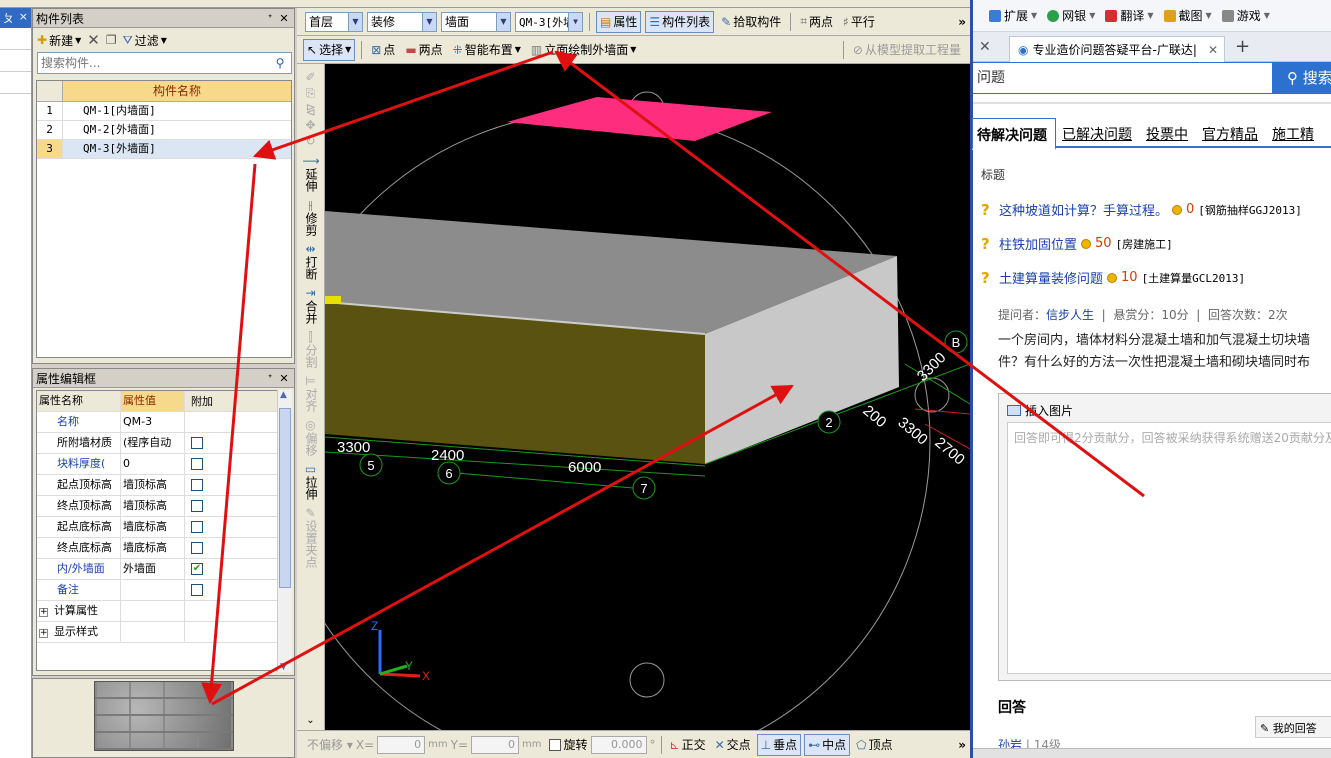  What do you see at coordinates (153, 590) in the screenshot?
I see `property-value` at bounding box center [153, 590].